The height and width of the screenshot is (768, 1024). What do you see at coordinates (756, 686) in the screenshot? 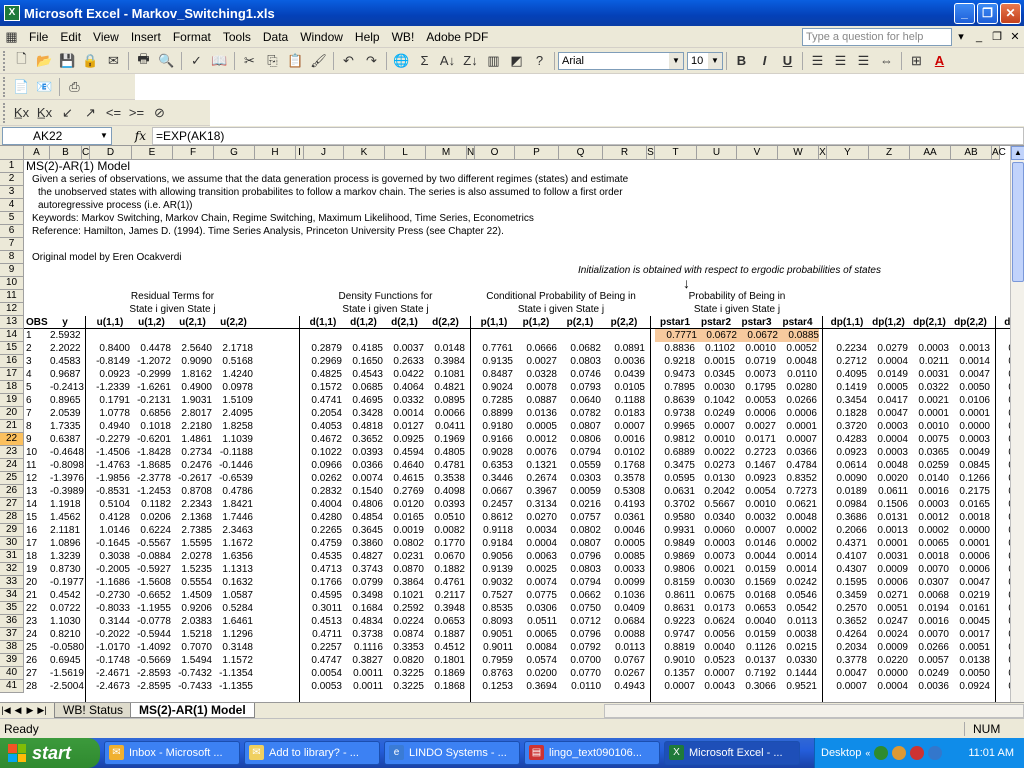
I see `data-cell: 0.3066` at bounding box center [756, 686].